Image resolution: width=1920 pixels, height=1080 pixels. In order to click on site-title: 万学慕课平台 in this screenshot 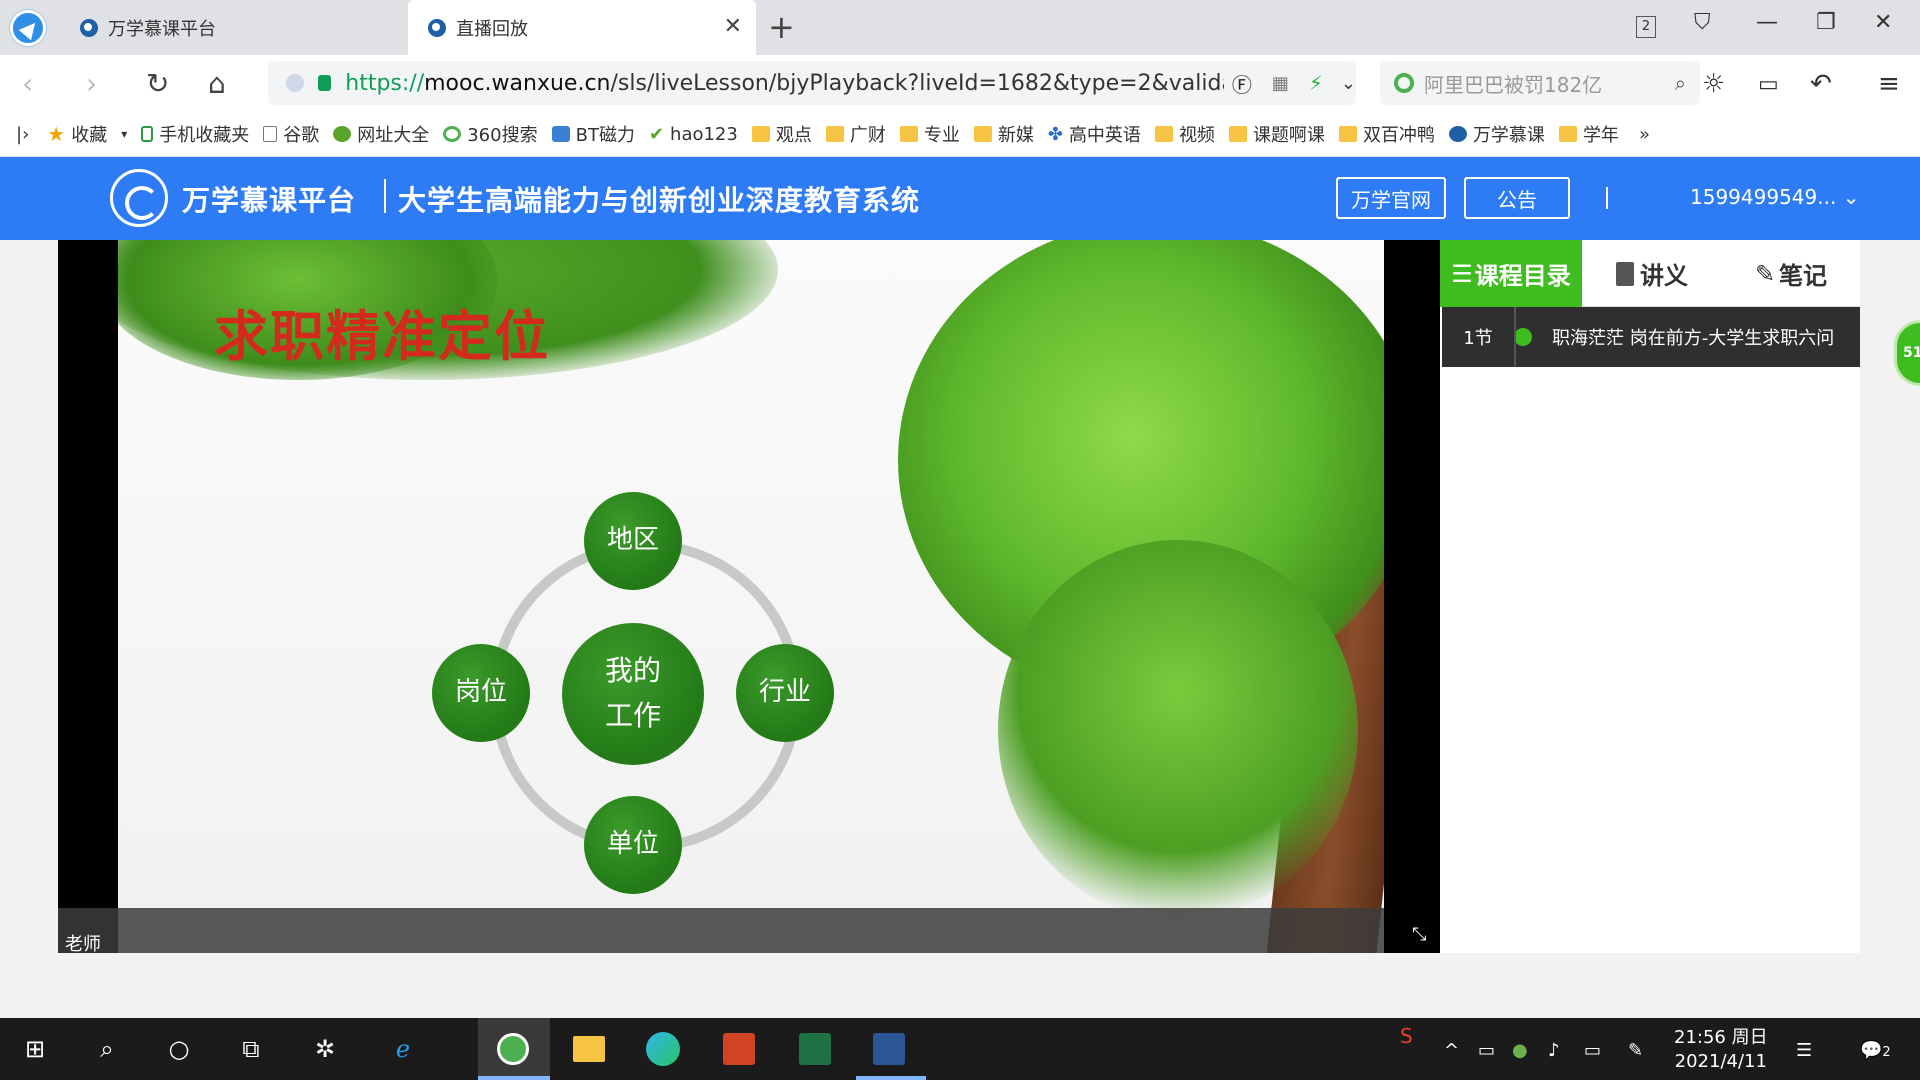, I will do `click(269, 199)`.